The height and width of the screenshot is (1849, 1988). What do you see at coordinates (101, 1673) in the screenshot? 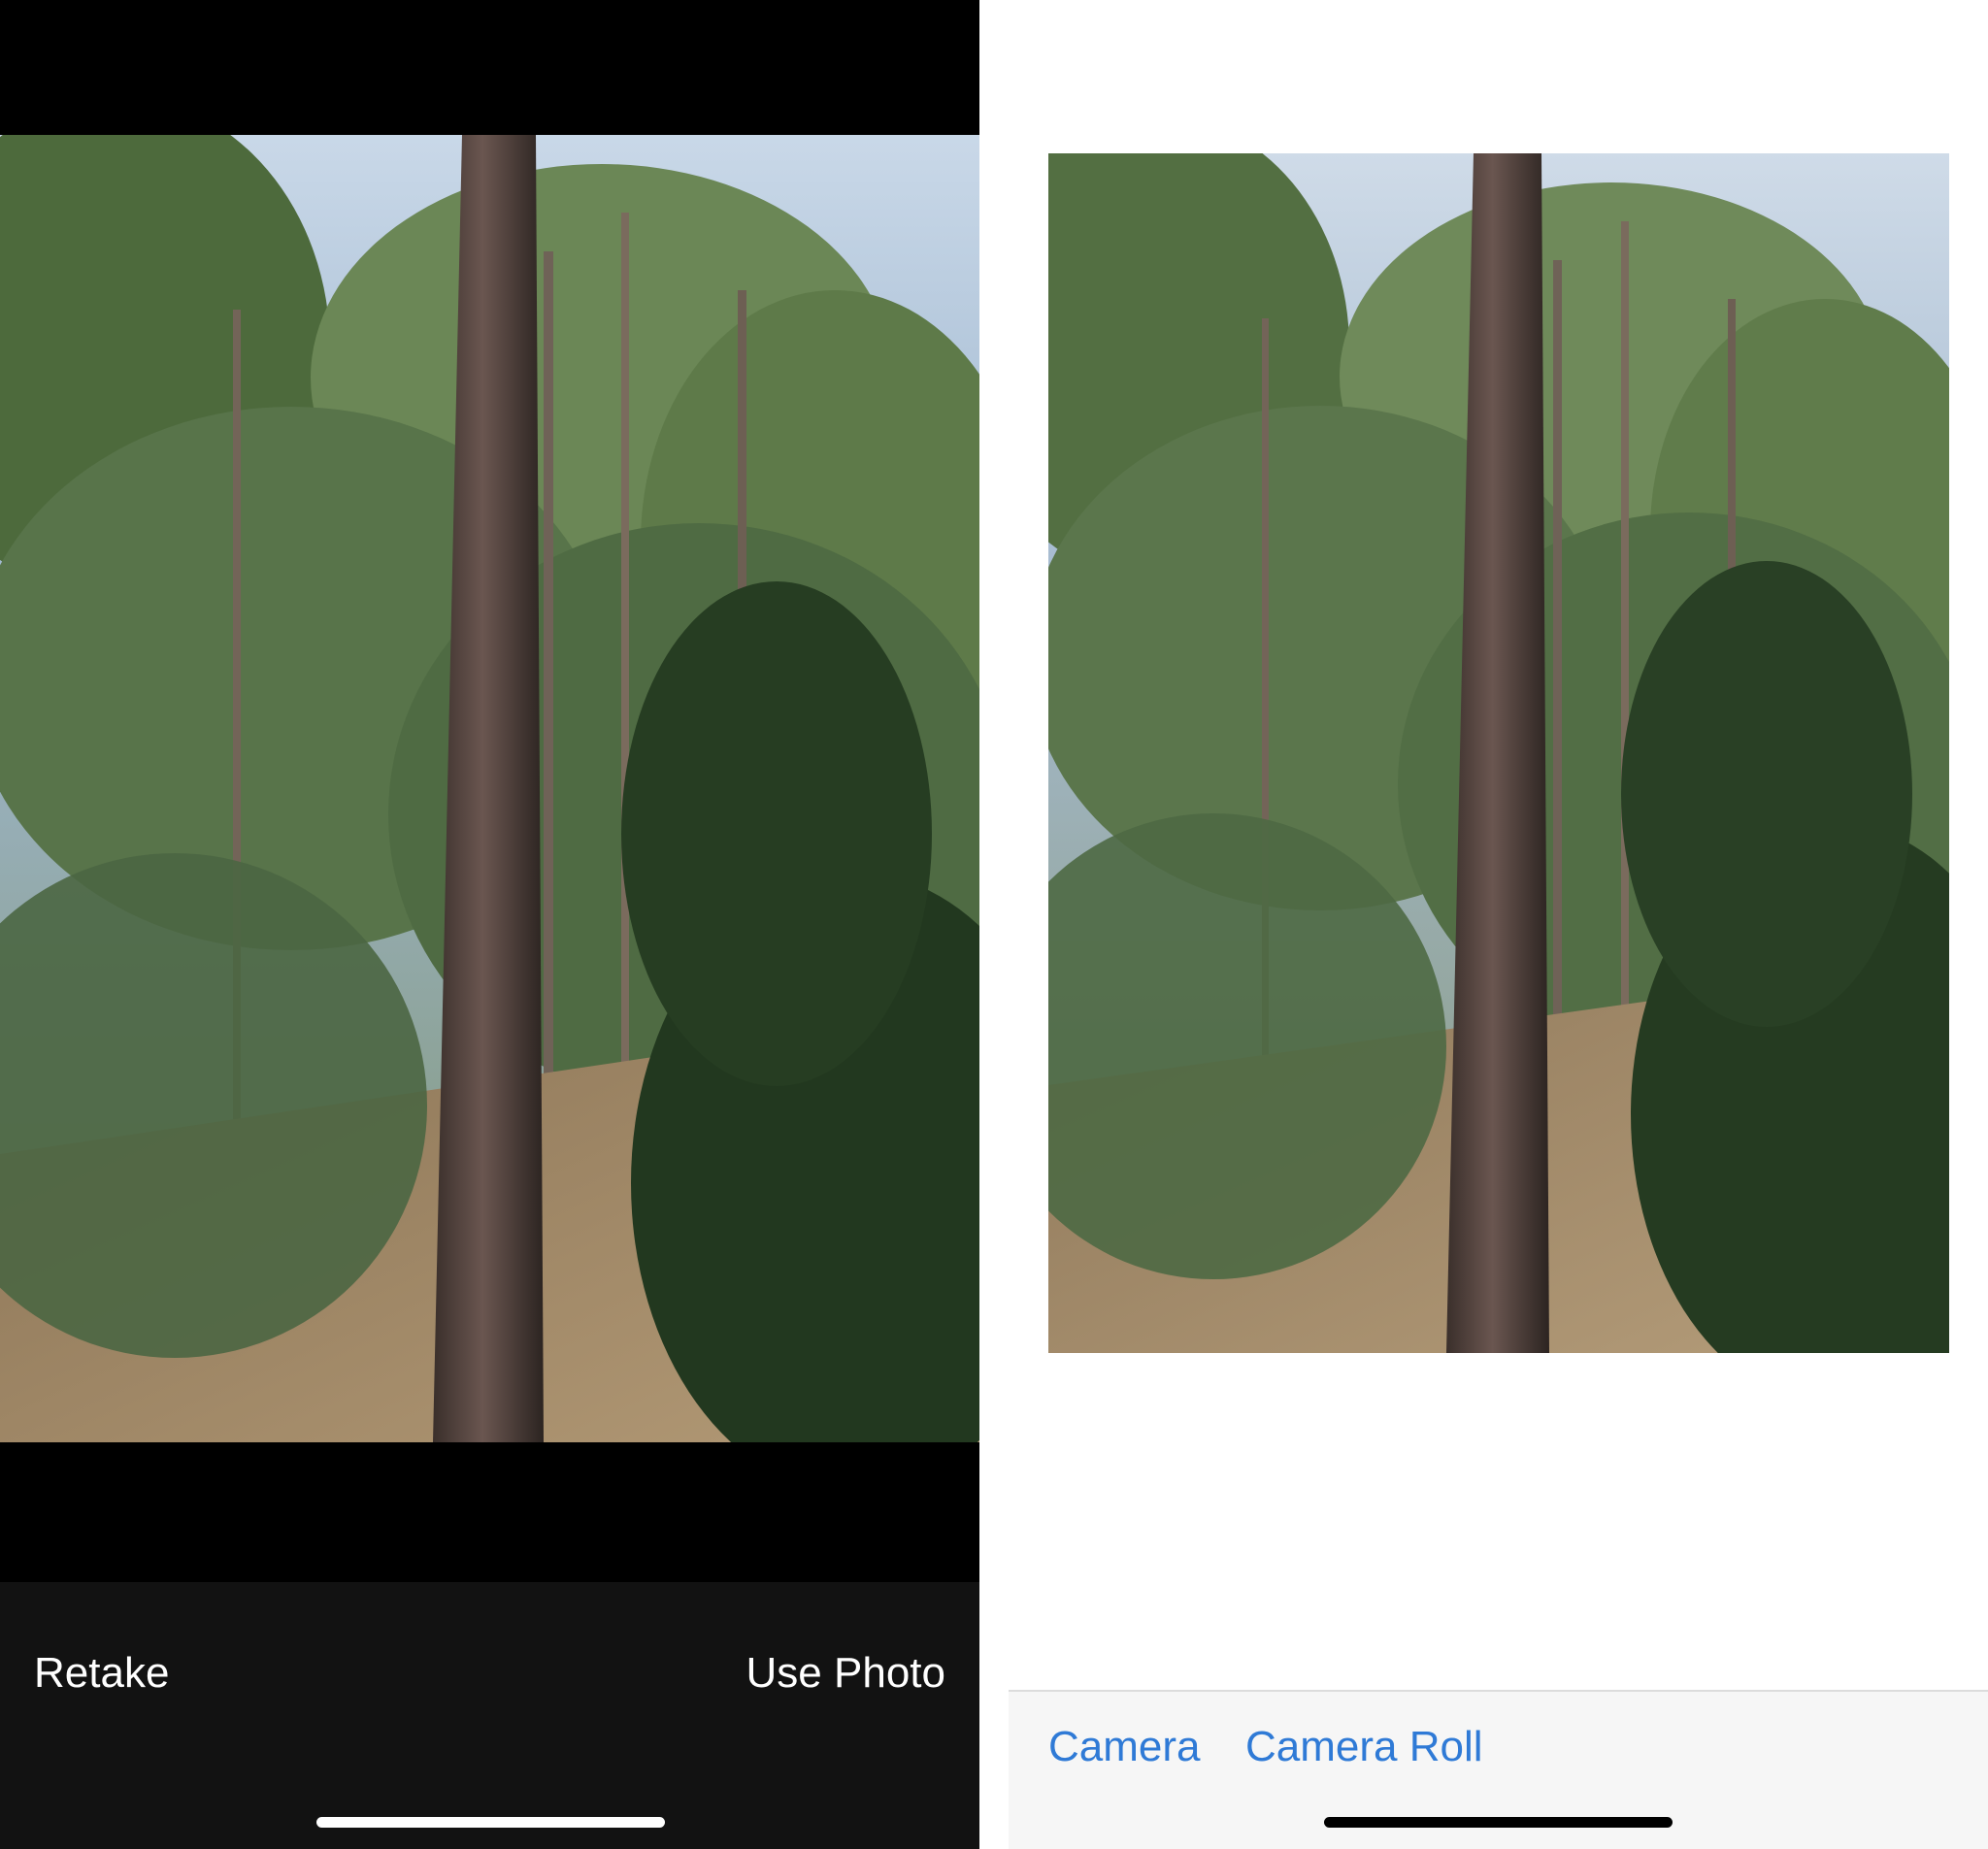
I see `retake-button: Retake` at bounding box center [101, 1673].